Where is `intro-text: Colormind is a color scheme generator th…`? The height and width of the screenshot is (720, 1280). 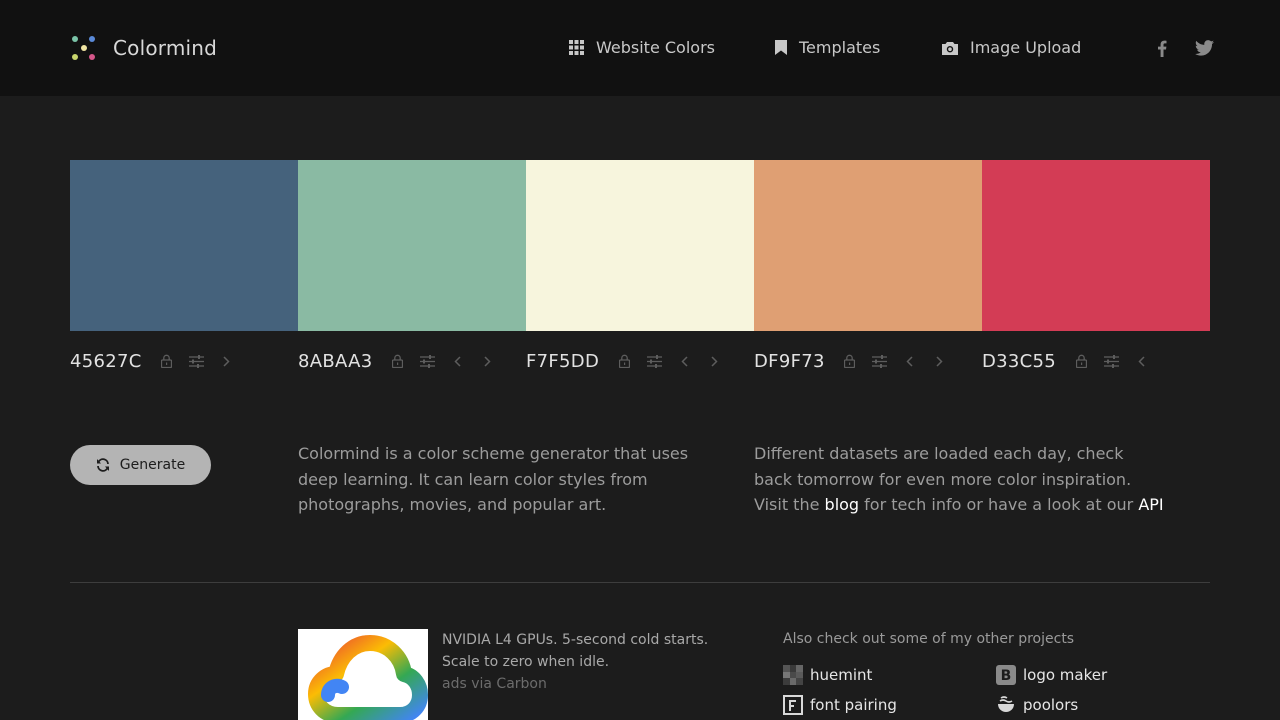 intro-text: Colormind is a color scheme generator th… is located at coordinates (493, 479).